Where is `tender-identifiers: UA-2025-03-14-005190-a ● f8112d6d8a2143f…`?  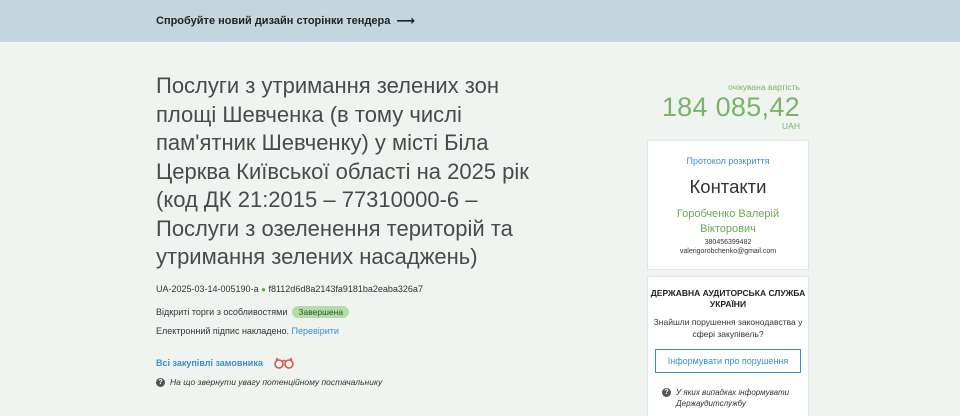 tender-identifiers: UA-2025-03-14-005190-a ● f8112d6d8a2143f… is located at coordinates (289, 289).